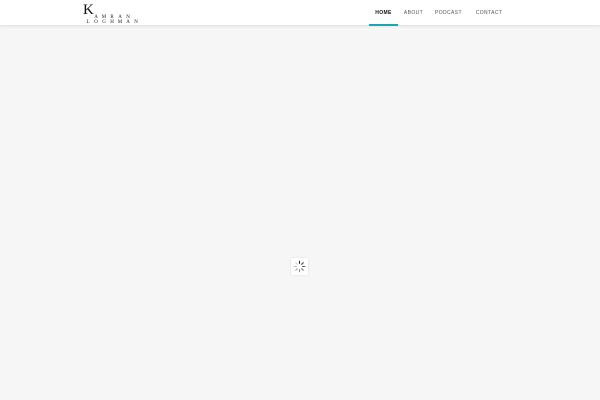 This screenshot has height=400, width=600. What do you see at coordinates (128, 22) in the screenshot?
I see `logo-letter: A` at bounding box center [128, 22].